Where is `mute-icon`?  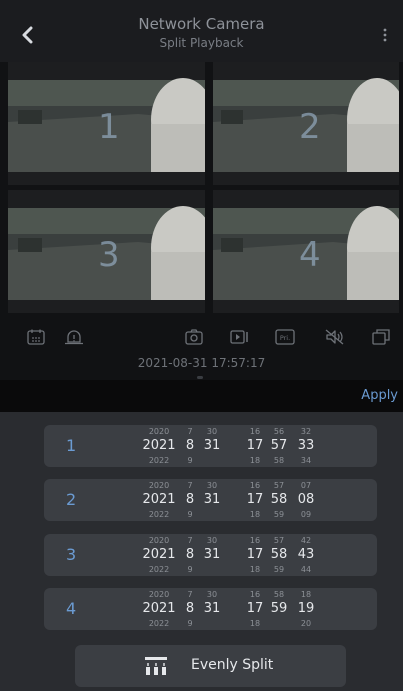 mute-icon is located at coordinates (334, 337).